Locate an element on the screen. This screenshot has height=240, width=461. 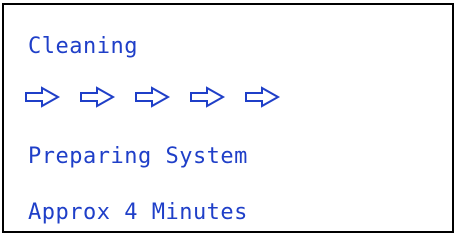
time-estimate-text: Approx 4 Minutes is located at coordinates (138, 212).